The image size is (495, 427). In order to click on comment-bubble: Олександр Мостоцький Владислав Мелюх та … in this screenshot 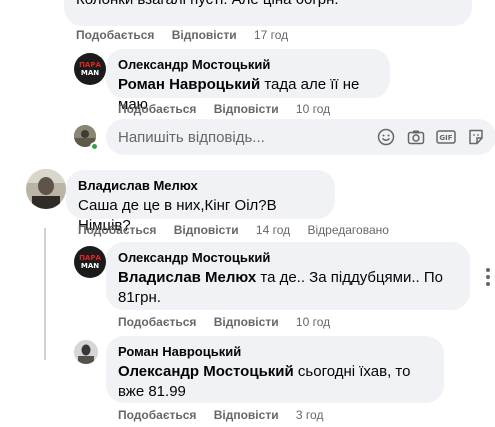, I will do `click(288, 276)`.